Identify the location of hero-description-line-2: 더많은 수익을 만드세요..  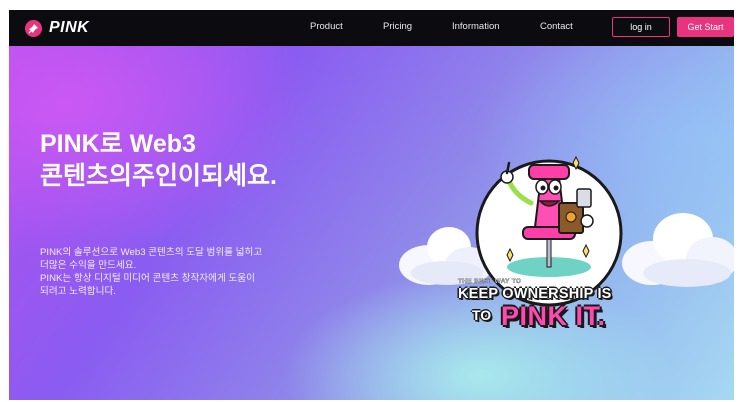
(88, 265).